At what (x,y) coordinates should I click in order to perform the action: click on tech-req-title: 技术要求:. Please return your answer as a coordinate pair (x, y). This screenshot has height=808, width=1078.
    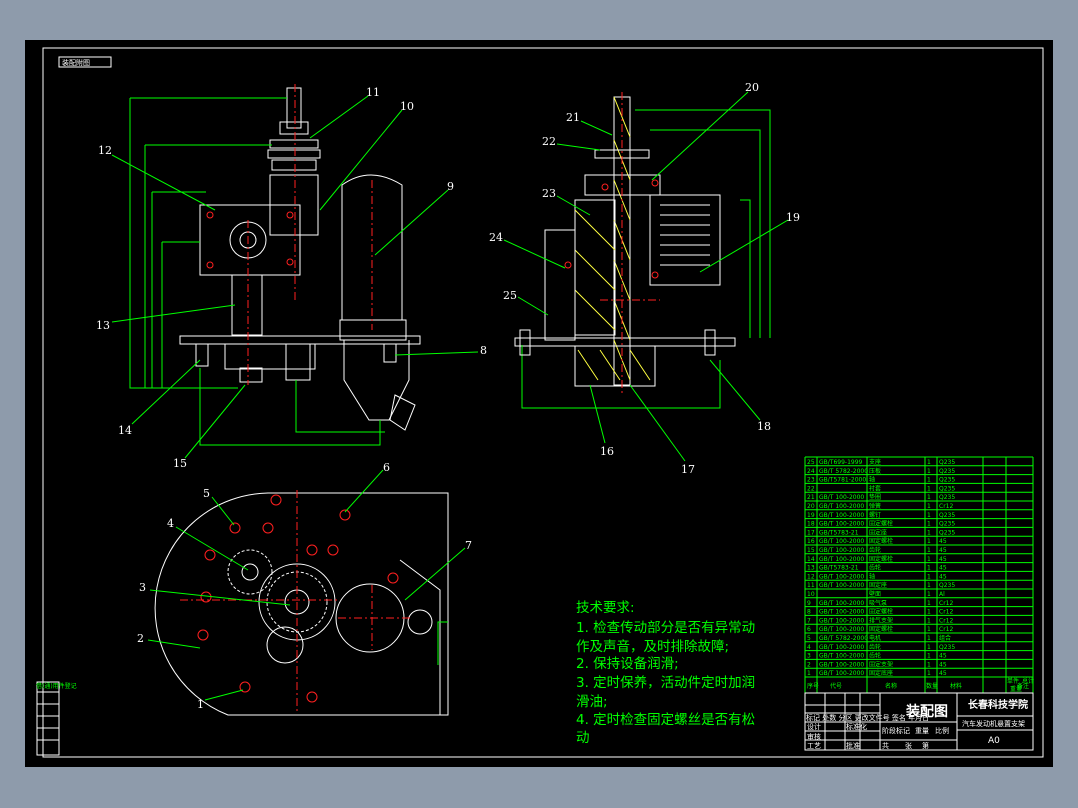
    Looking at the image, I should click on (605, 608).